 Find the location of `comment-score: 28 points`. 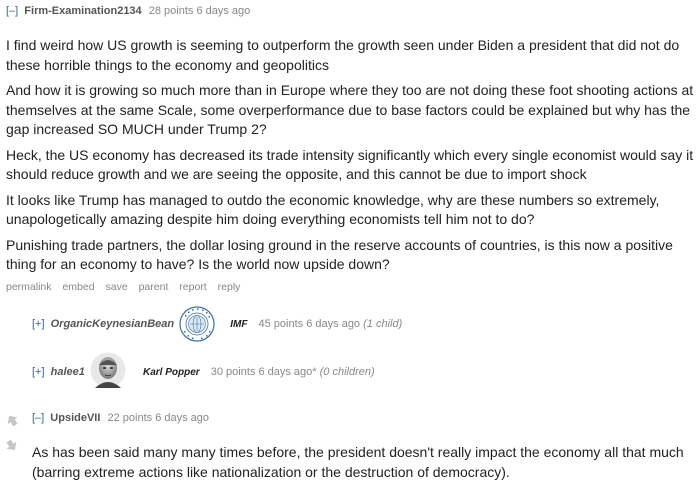

comment-score: 28 points is located at coordinates (171, 11).